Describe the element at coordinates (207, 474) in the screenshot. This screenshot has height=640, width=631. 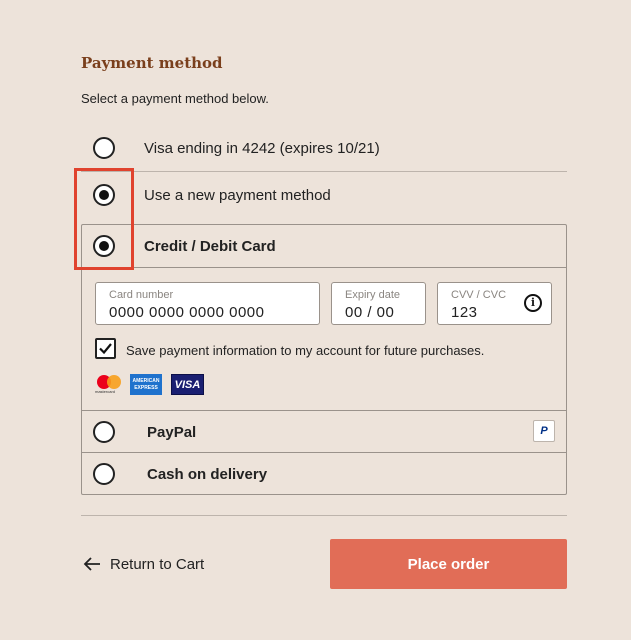
I see `cod-label: Cash on delivery` at that location.